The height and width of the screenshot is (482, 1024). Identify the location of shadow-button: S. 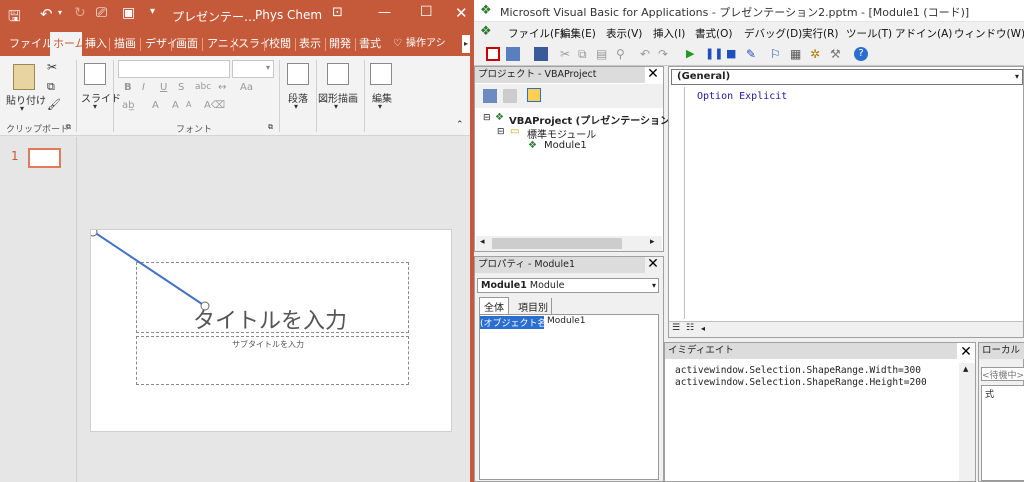
(181, 87).